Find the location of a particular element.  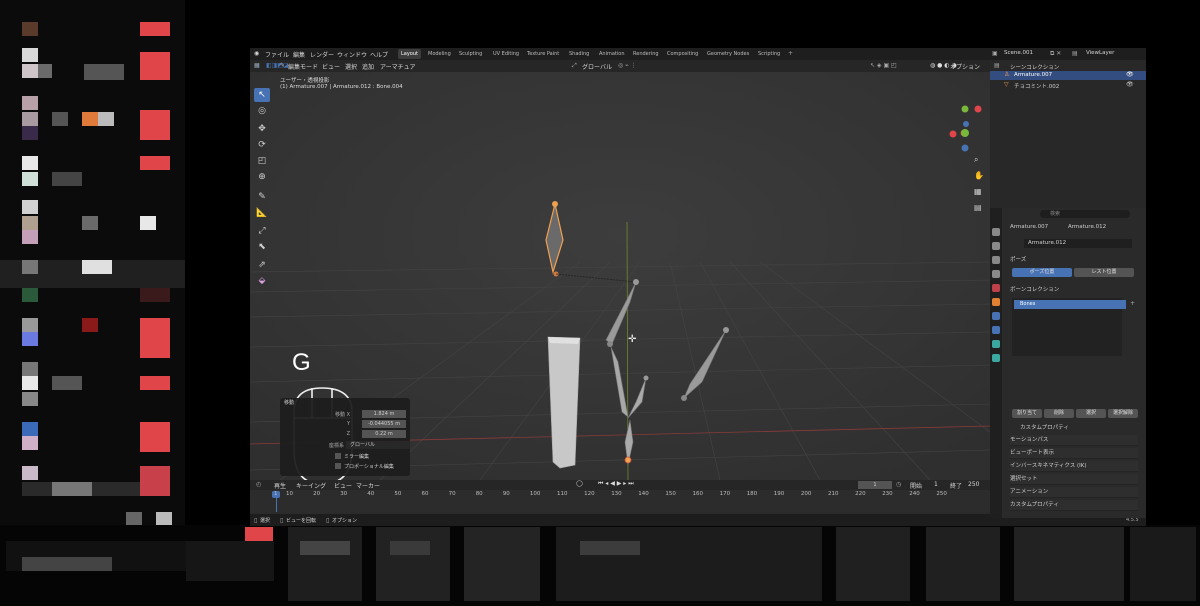

panel-inverse-kinematics: インバースキネマティクス (IK) is located at coordinates (1074, 466).